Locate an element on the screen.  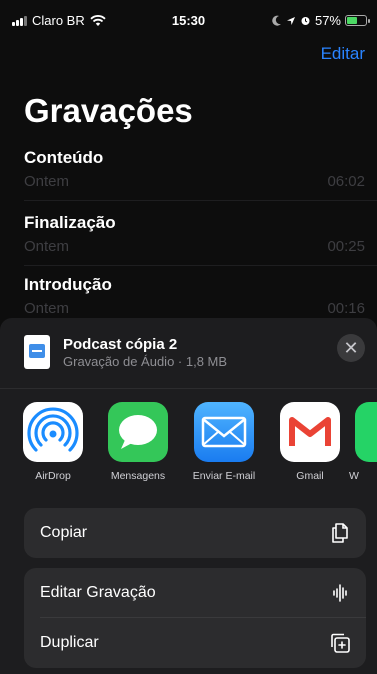
share-app-mail: Enviar E-mail is located at coordinates (224, 442).